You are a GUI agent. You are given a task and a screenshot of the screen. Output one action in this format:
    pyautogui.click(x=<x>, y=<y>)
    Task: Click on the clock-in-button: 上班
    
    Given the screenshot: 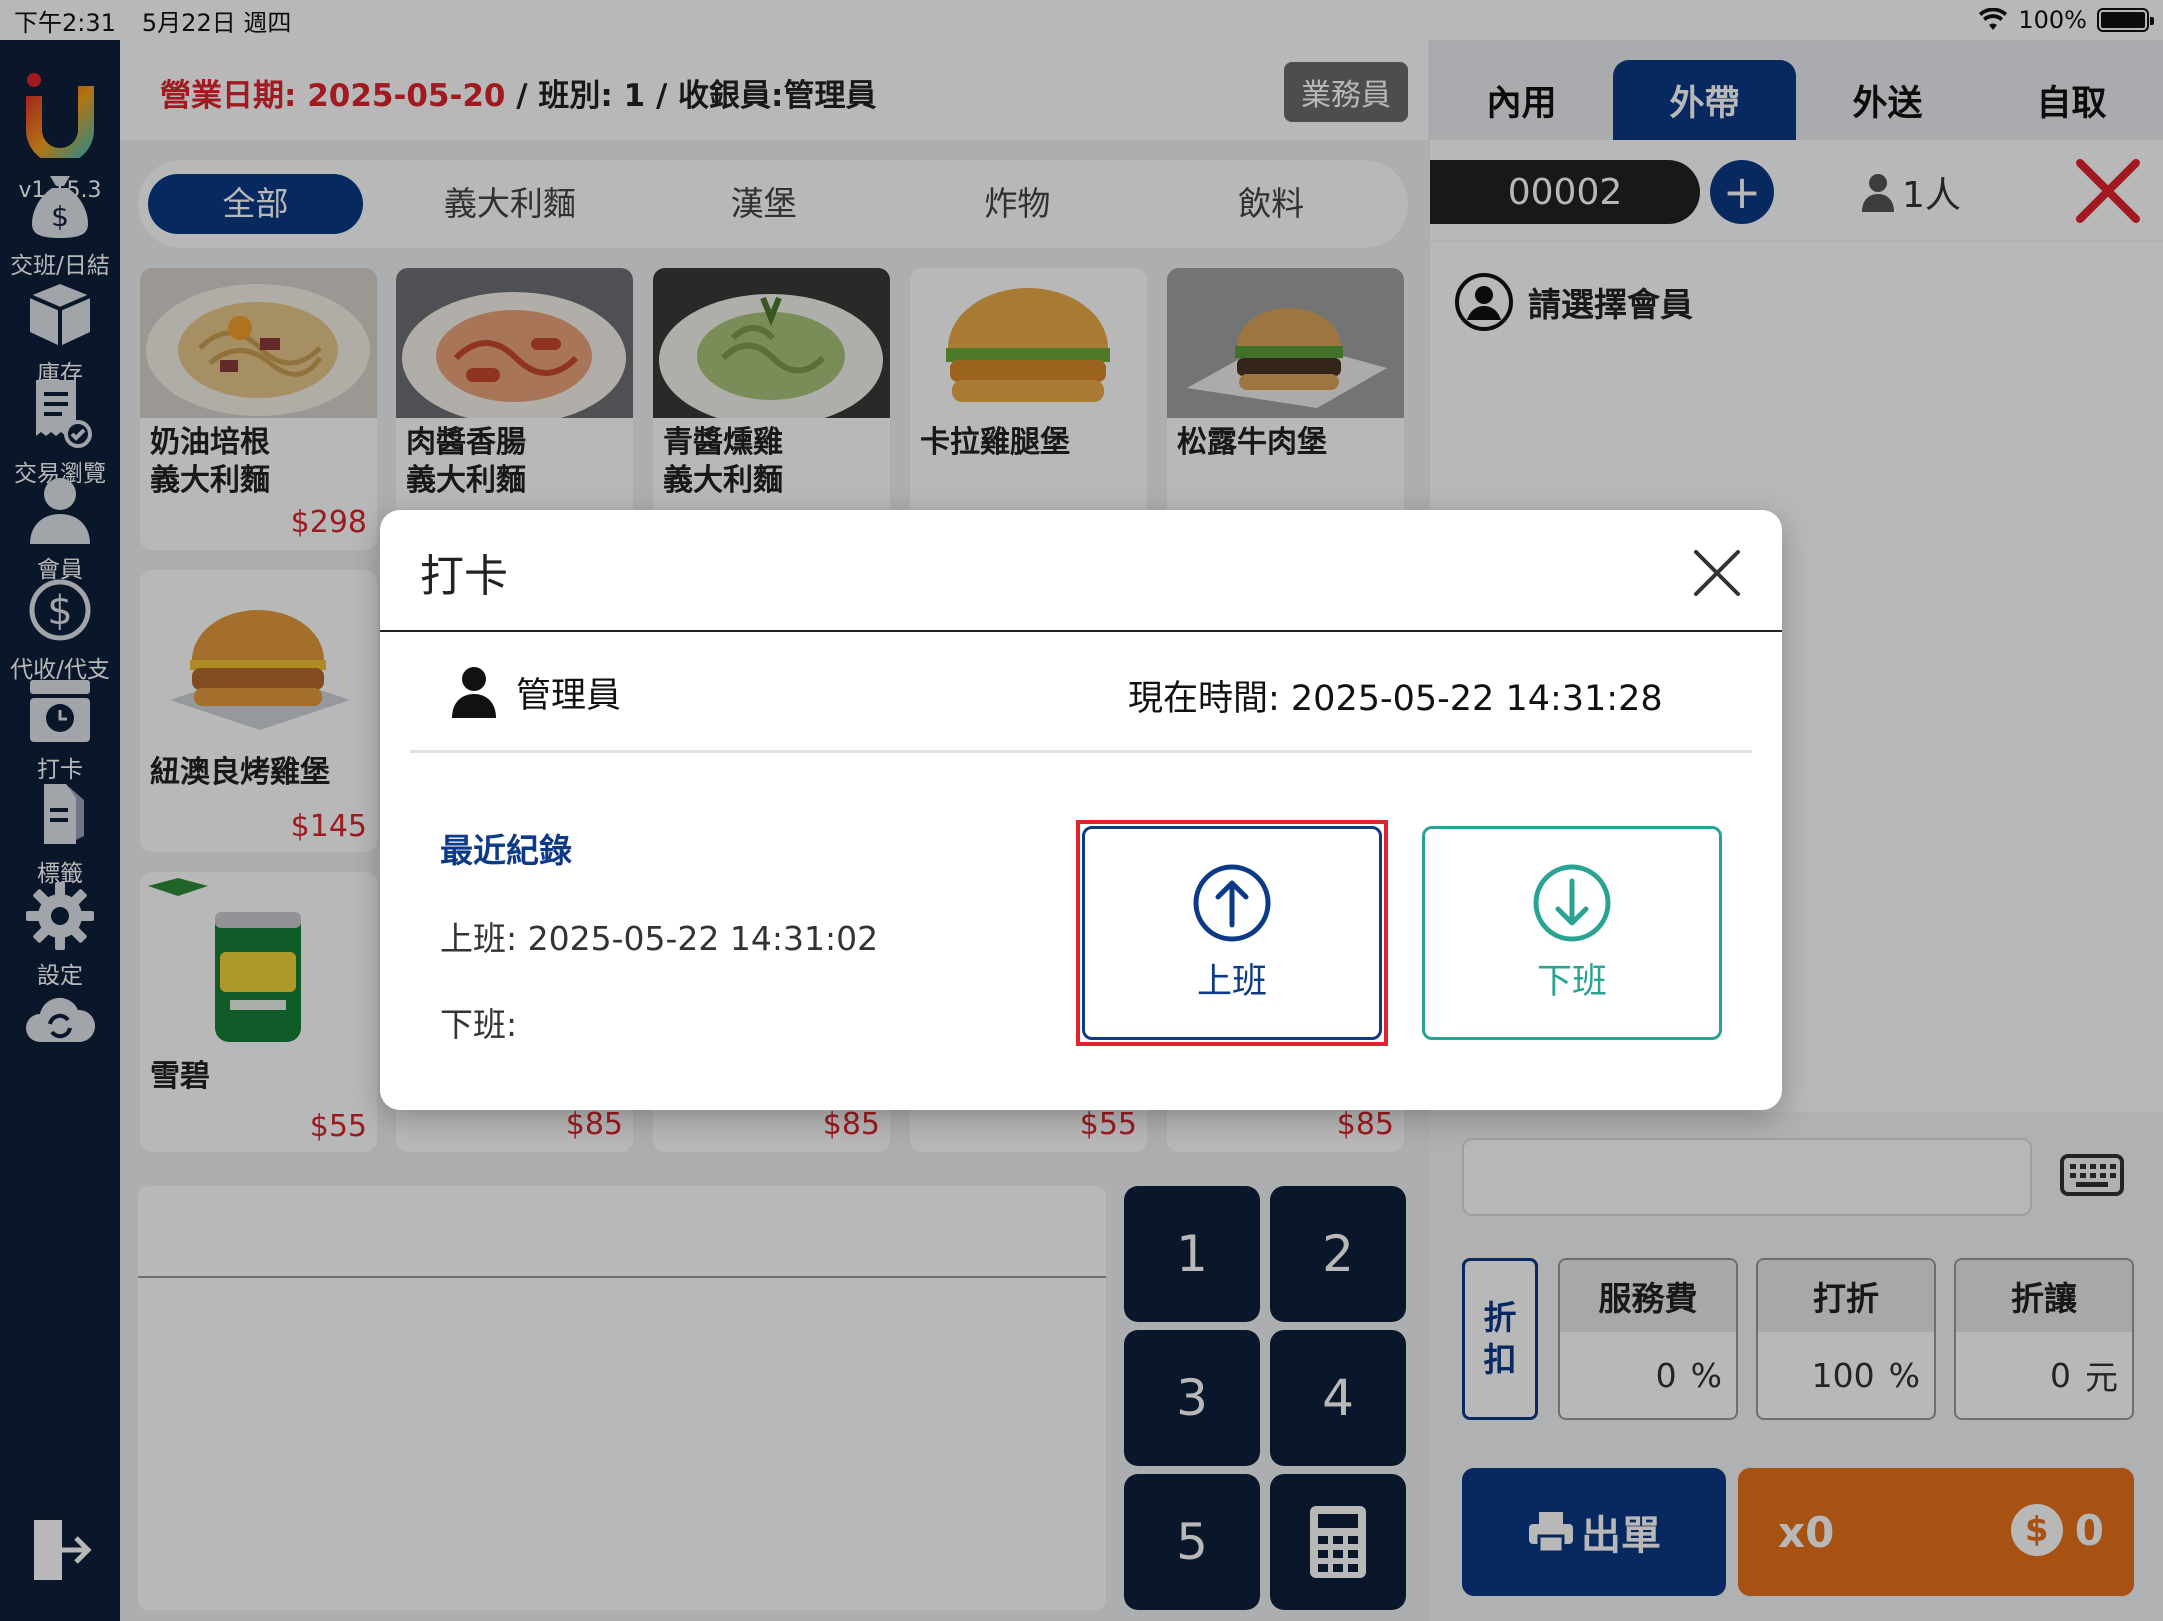 What is the action you would take?
    pyautogui.click(x=1232, y=933)
    